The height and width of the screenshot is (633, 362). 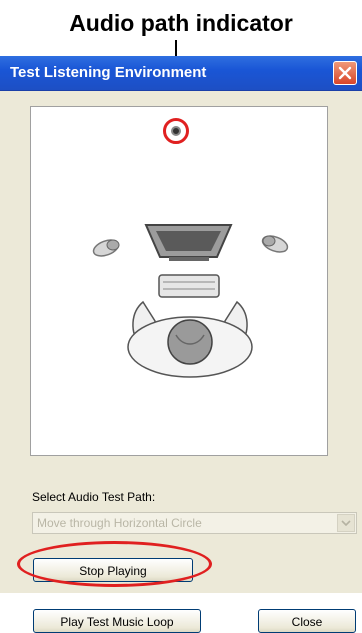 I want to click on left-speaker-icon, so click(x=106, y=248).